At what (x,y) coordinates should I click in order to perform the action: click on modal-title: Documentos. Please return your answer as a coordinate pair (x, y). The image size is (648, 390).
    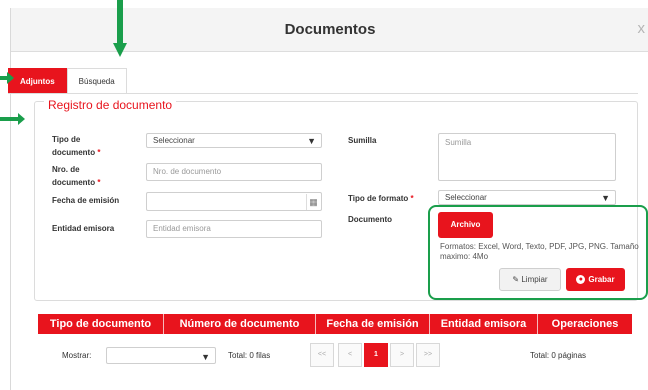
    Looking at the image, I should click on (330, 29).